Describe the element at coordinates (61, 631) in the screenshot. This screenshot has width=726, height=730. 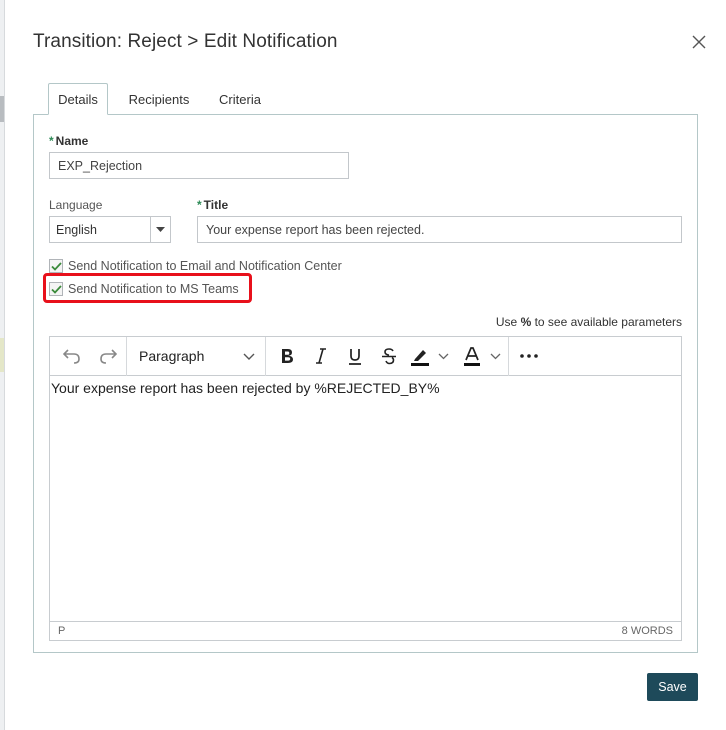
I see `element-path: P` at that location.